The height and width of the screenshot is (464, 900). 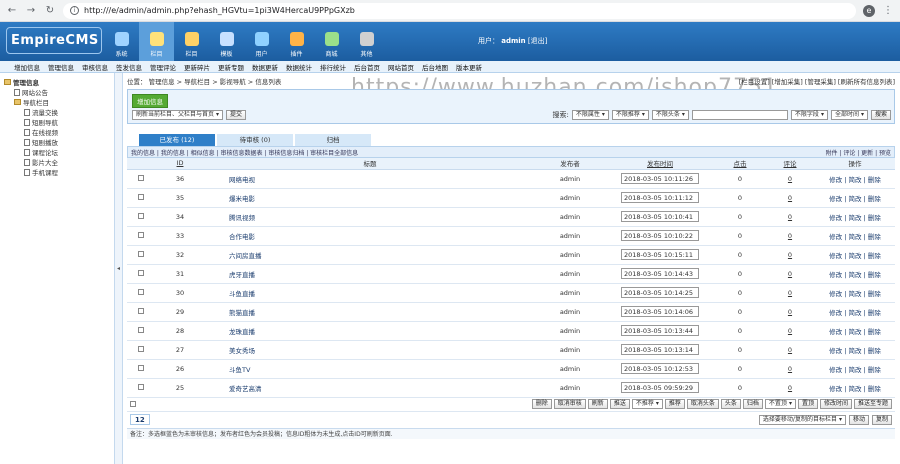 What do you see at coordinates (180, 350) in the screenshot?
I see `id-cell: 27` at bounding box center [180, 350].